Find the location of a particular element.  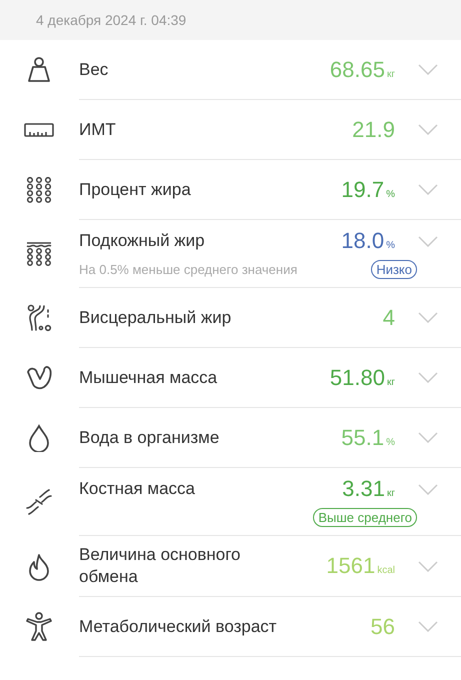

drop-icon is located at coordinates (39, 438).